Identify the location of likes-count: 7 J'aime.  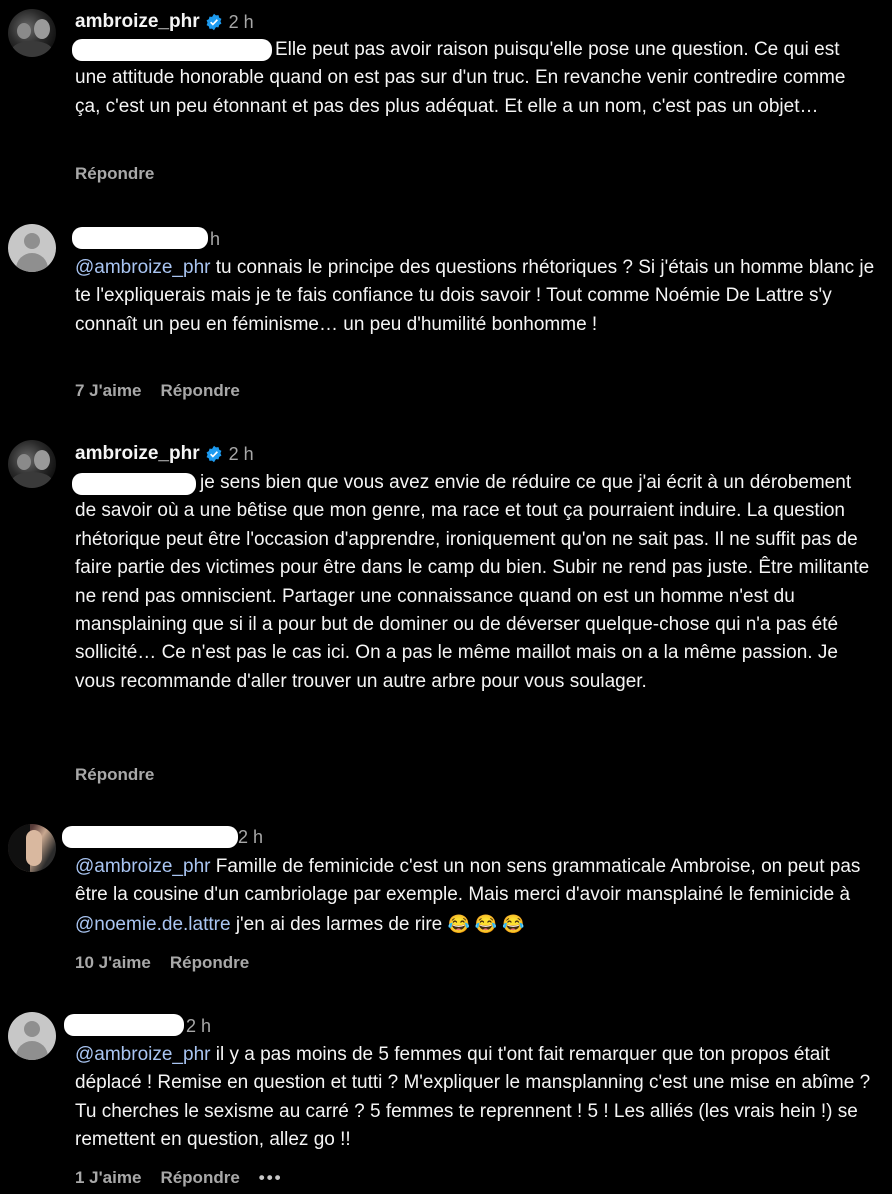
(108, 391).